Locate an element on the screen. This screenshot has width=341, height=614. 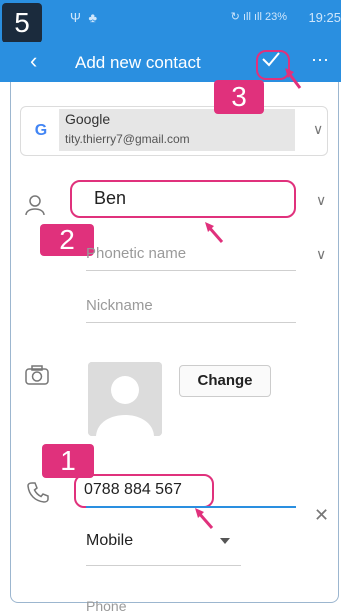
phonetic-underline is located at coordinates (191, 270).